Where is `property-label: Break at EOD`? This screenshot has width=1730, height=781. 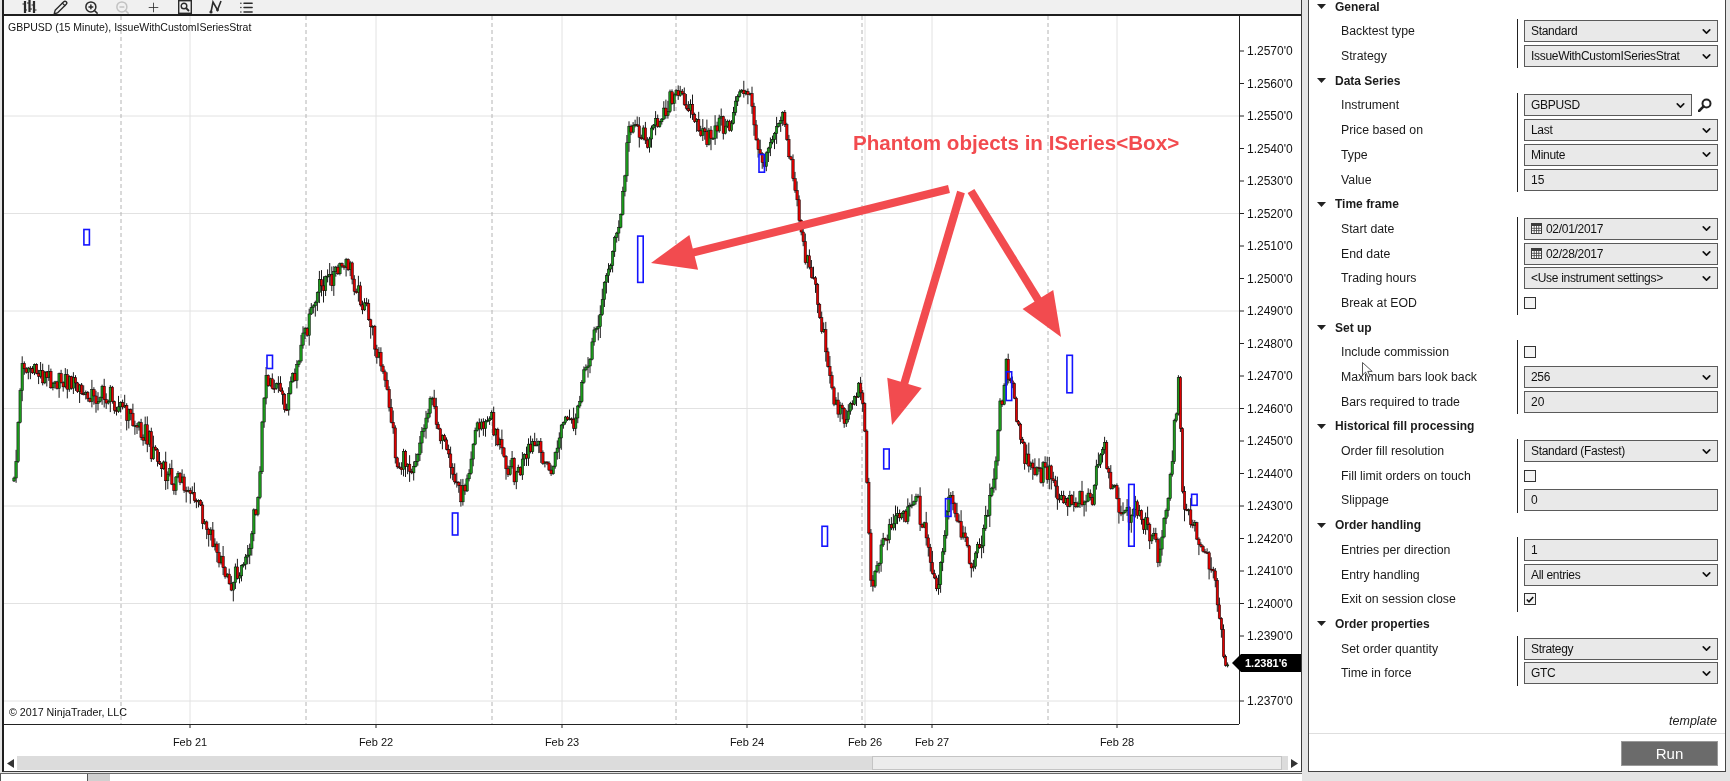 property-label: Break at EOD is located at coordinates (1378, 302).